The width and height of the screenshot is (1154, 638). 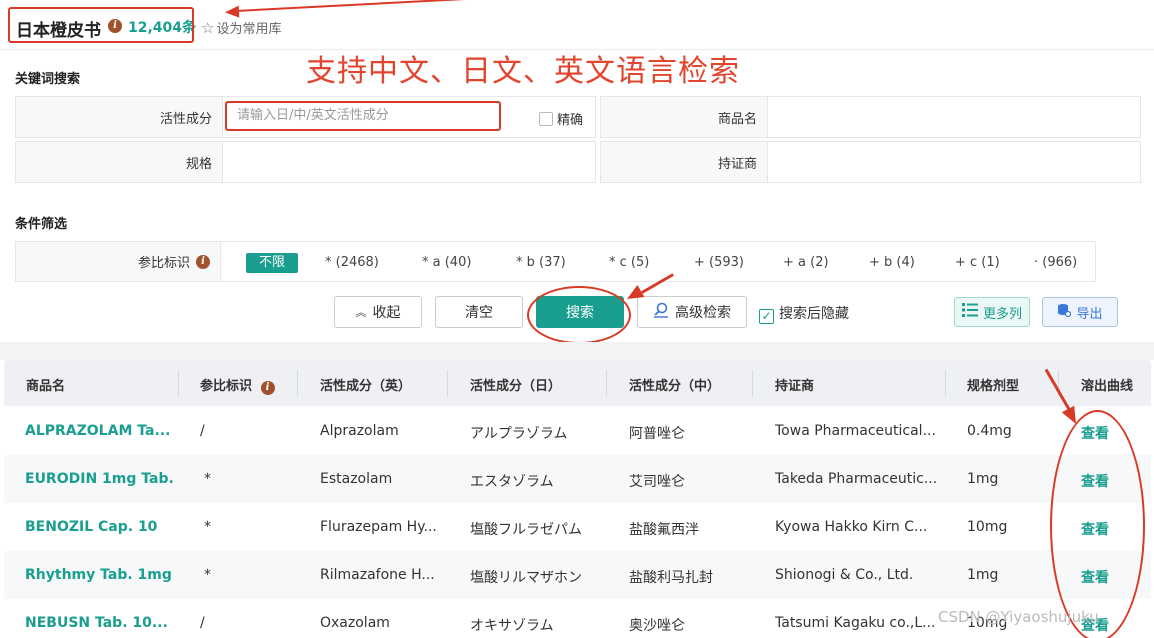 I want to click on hide-after-search-checkbox: ✓ 搜索后隐藏, so click(x=804, y=313).